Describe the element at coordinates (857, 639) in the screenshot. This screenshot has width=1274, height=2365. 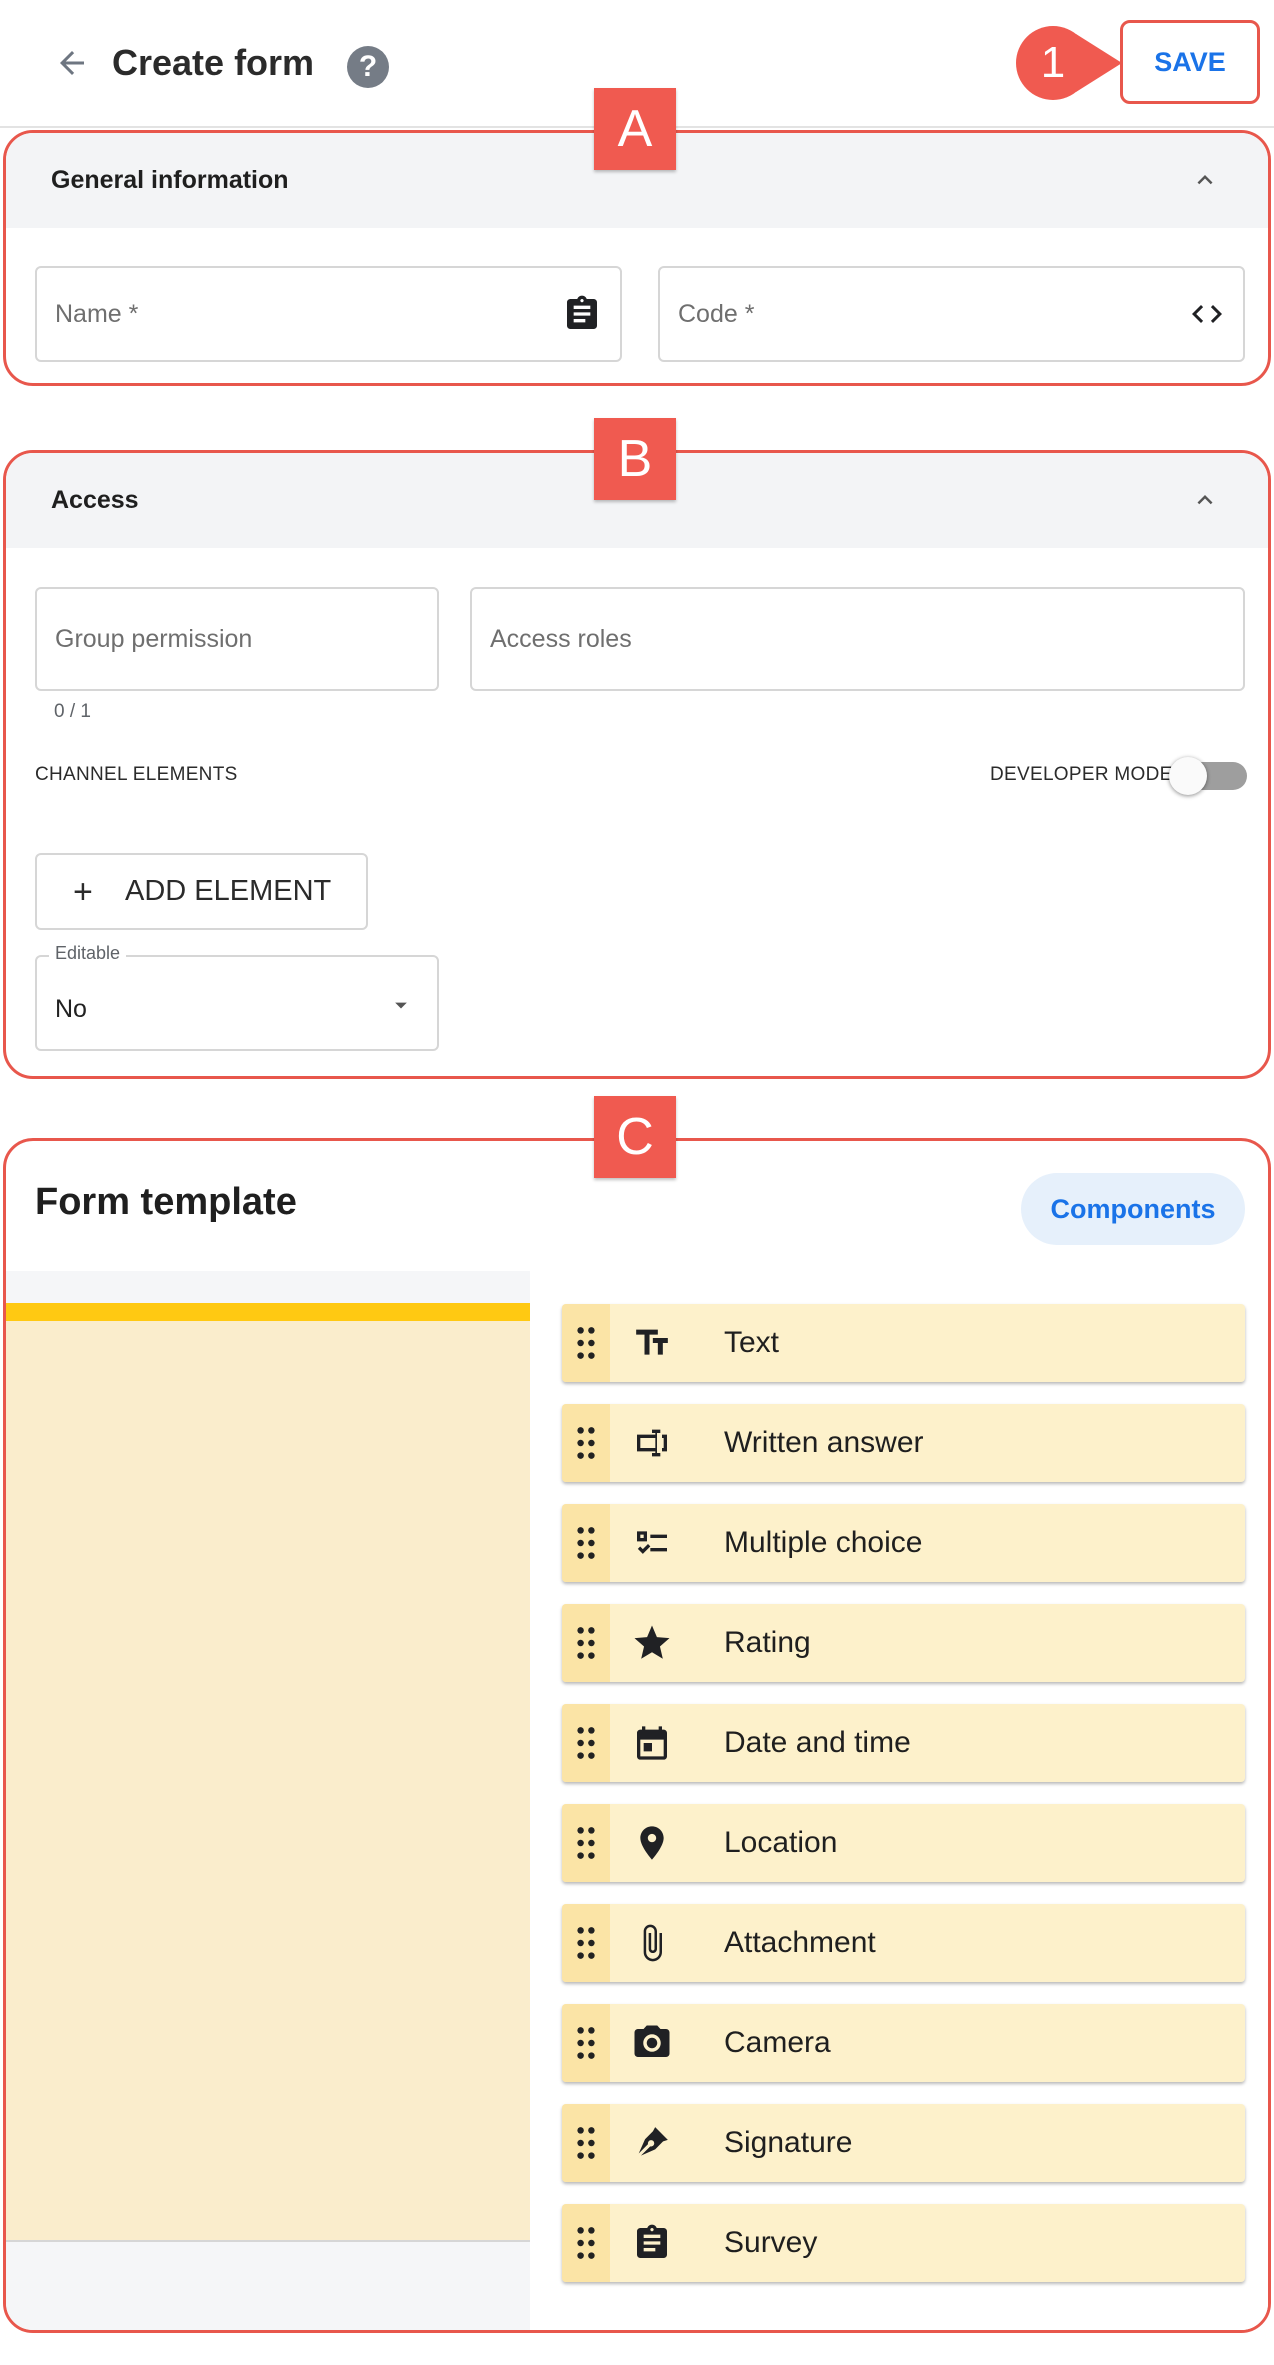
I see `access-roles-input: Access roles` at that location.